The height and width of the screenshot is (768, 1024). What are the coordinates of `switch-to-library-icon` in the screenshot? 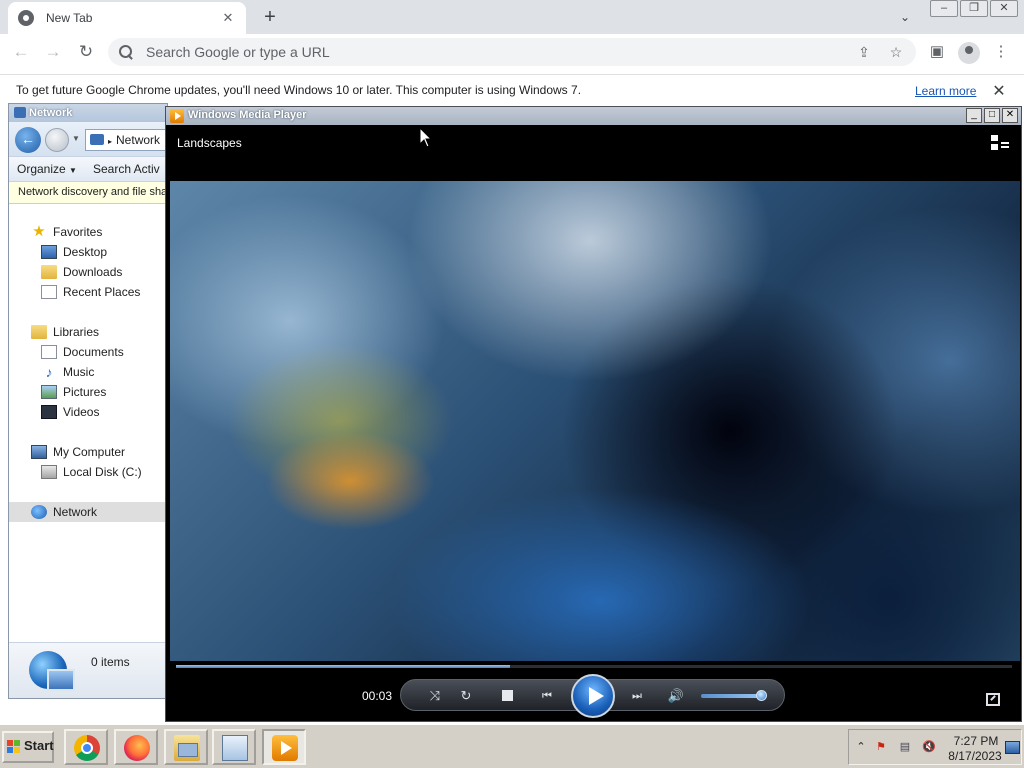 It's located at (1000, 143).